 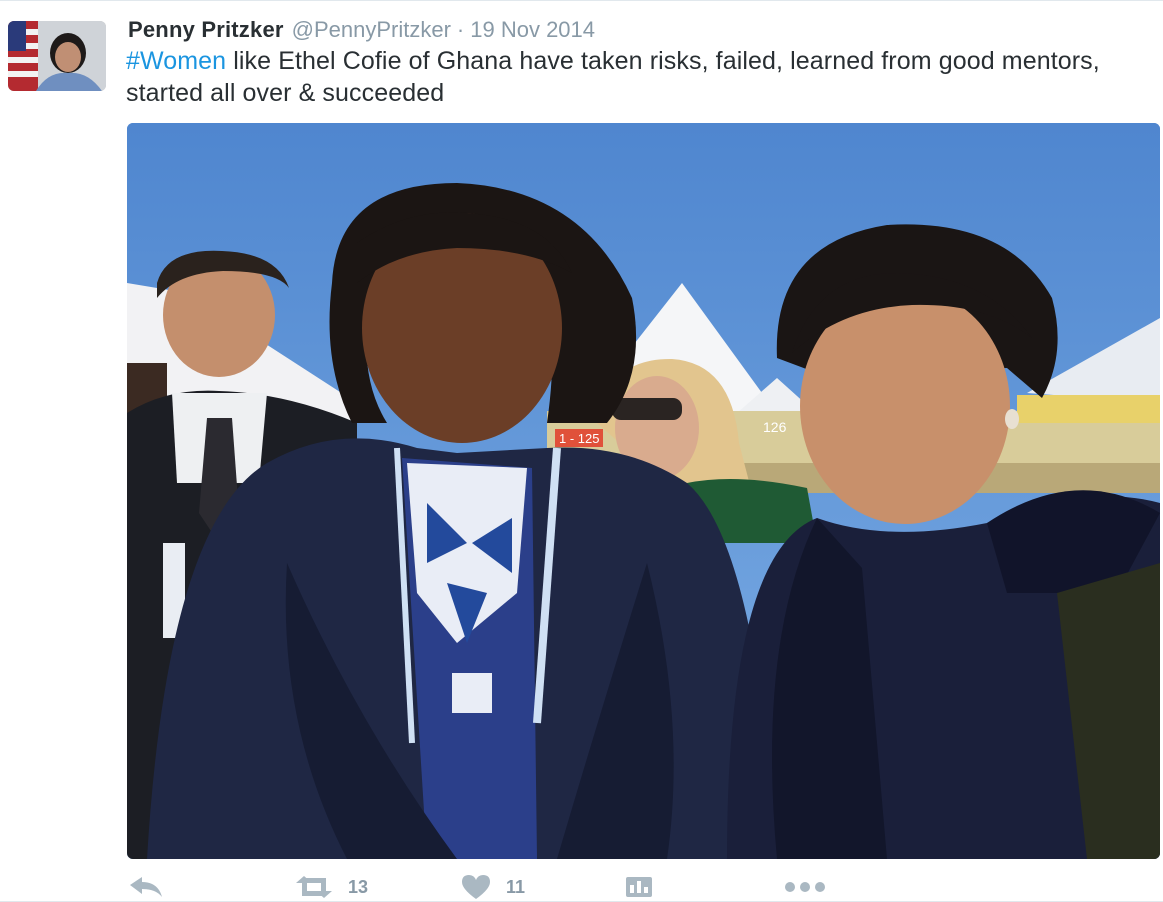 What do you see at coordinates (516, 886) in the screenshot?
I see `like-count: 11` at bounding box center [516, 886].